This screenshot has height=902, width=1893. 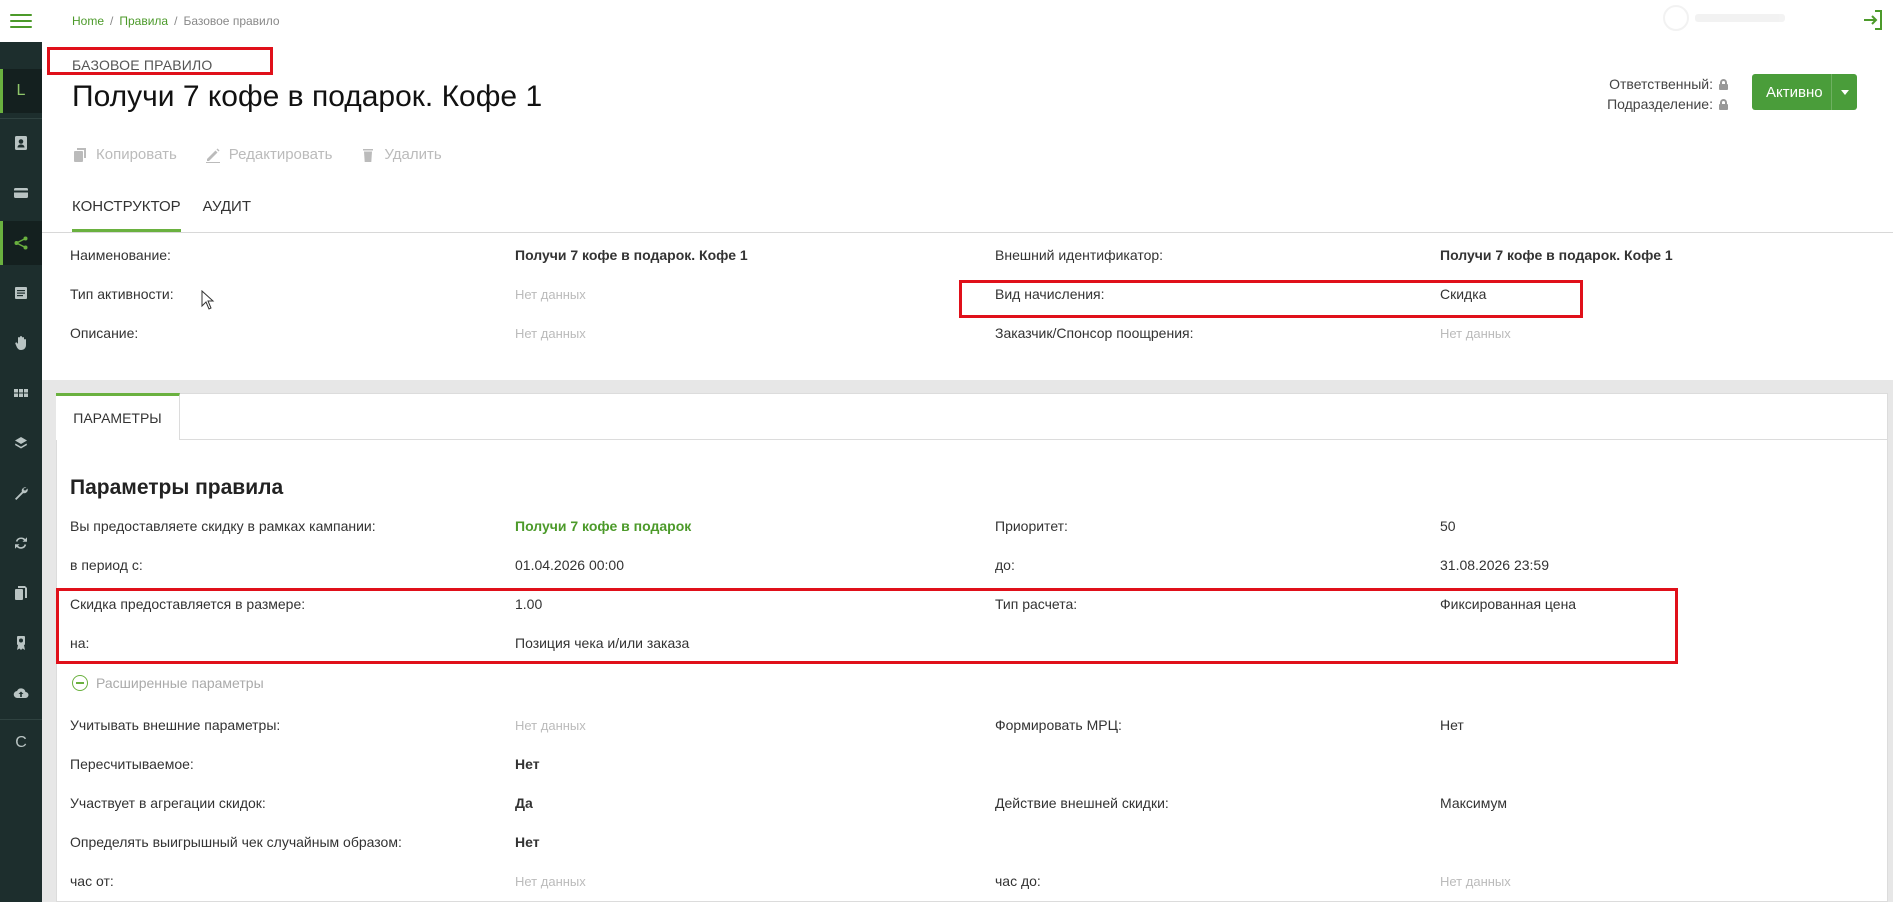 What do you see at coordinates (212, 155) in the screenshot?
I see `pencil-icon` at bounding box center [212, 155].